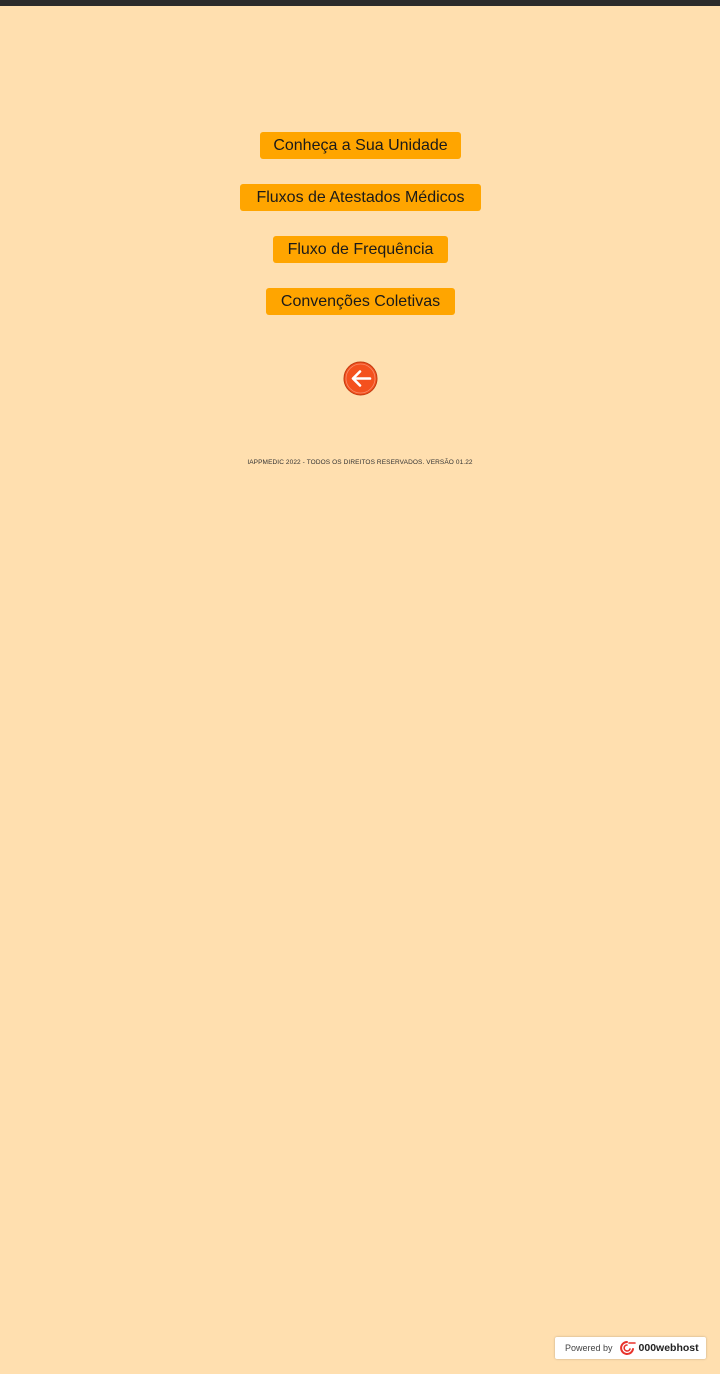  Describe the element at coordinates (589, 1348) in the screenshot. I see `powered-by-label: Powered by` at that location.